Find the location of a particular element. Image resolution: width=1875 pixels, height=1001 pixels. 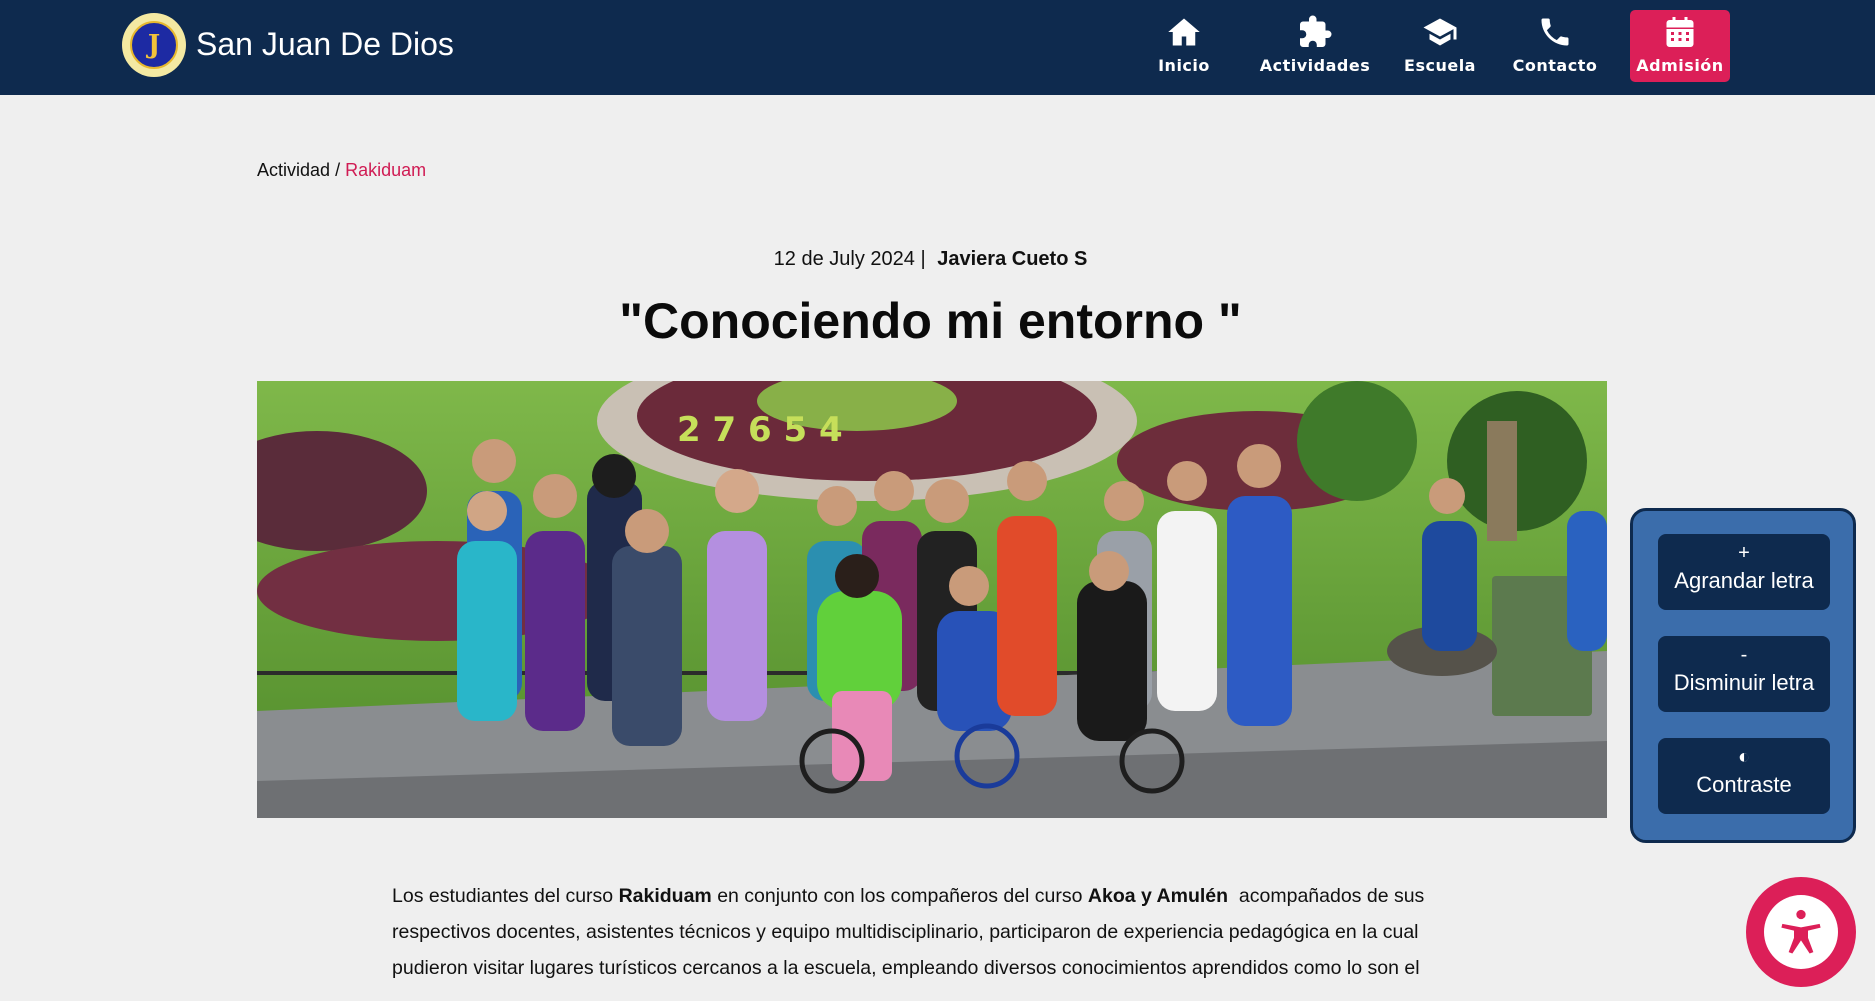

decrease-font-button: - Disminuir letra is located at coordinates (1744, 674).